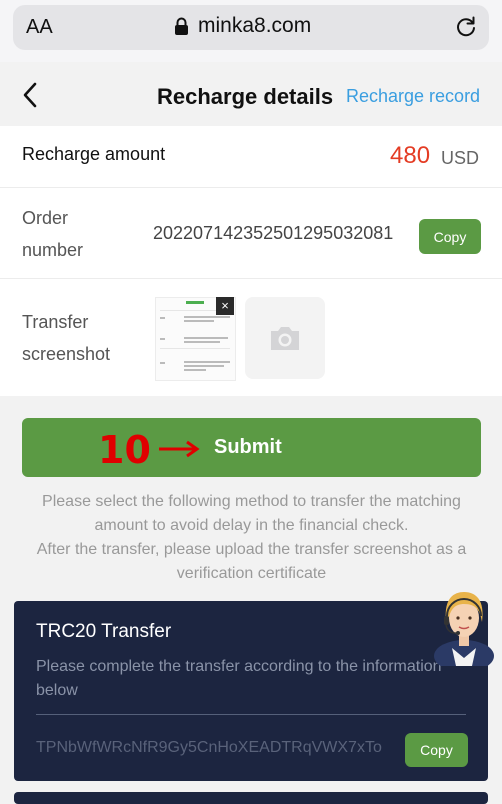 The width and height of the screenshot is (502, 804). Describe the element at coordinates (45, 218) in the screenshot. I see `order-number-label-line1: Order` at that location.